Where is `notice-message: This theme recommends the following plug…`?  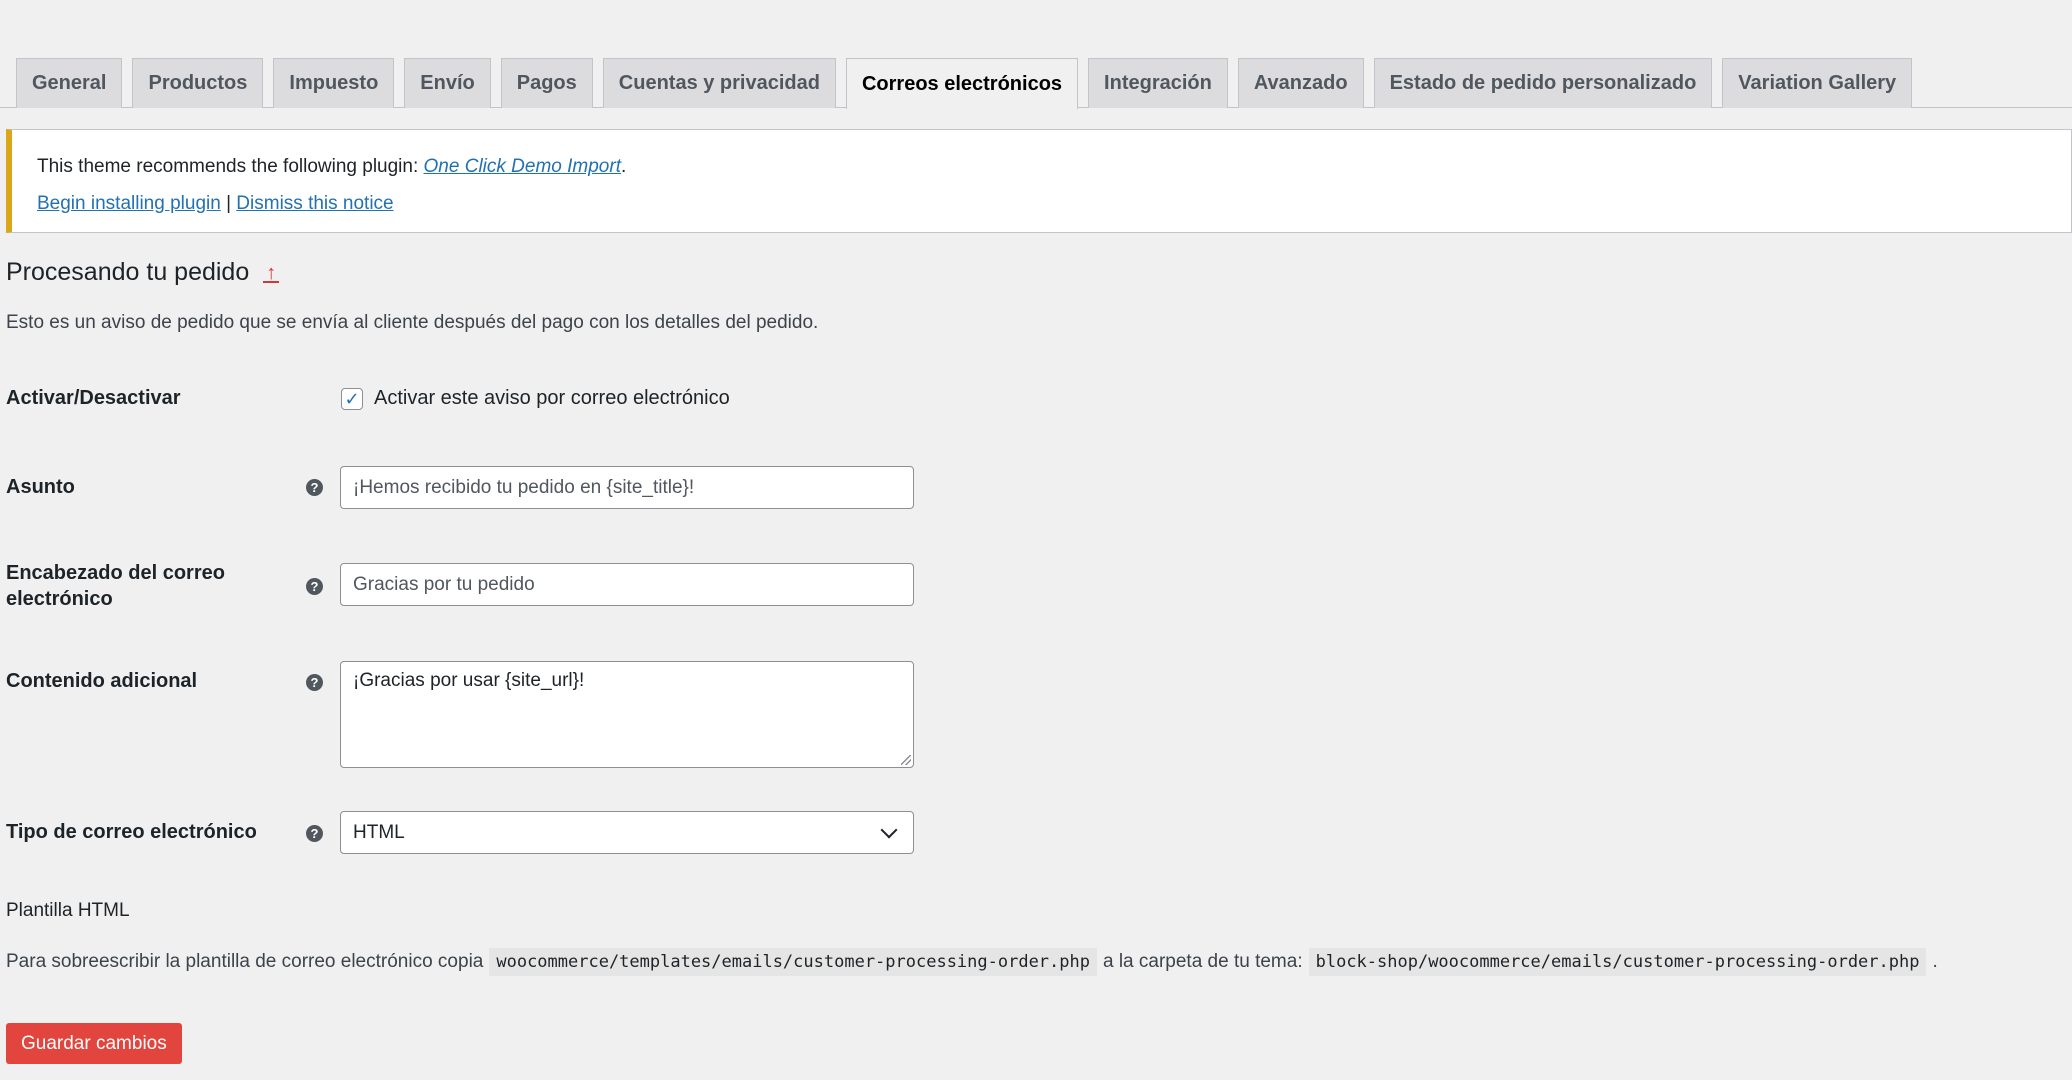 notice-message: This theme recommends the following plug… is located at coordinates (331, 167).